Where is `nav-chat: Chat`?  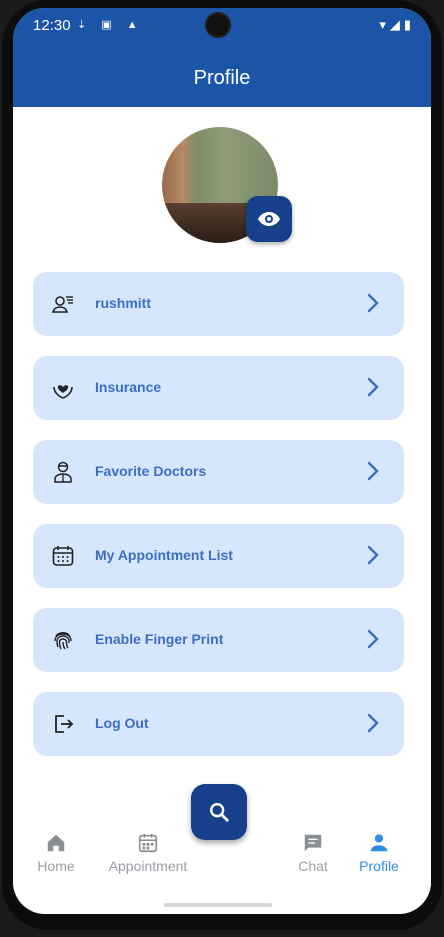
nav-chat: Chat is located at coordinates (313, 853).